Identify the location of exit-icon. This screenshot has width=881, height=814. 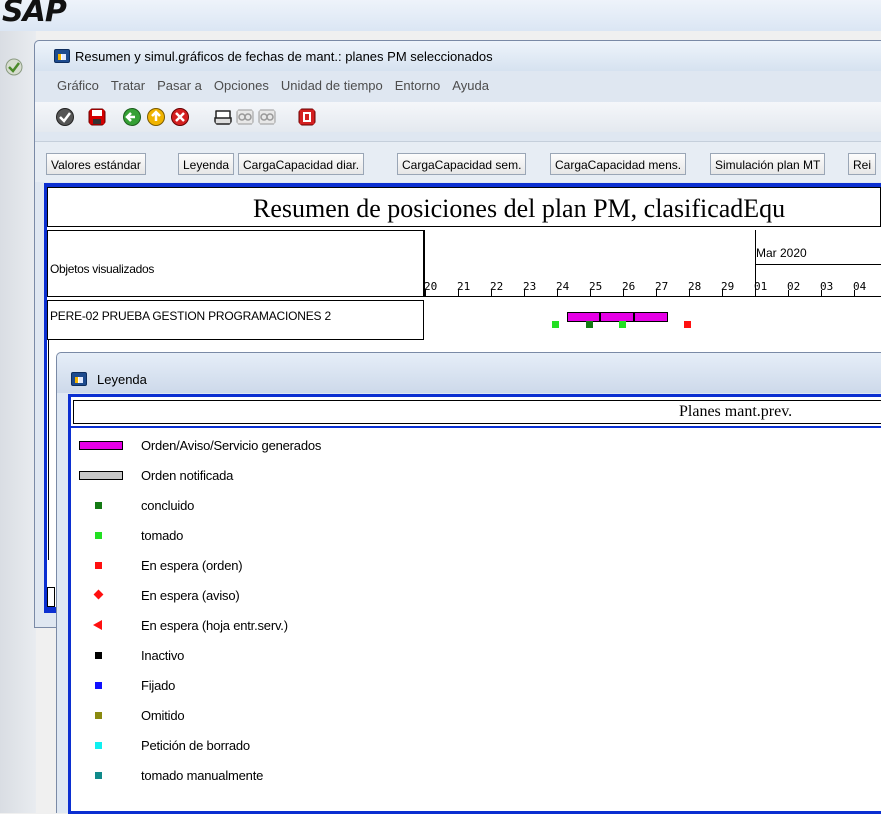
(156, 117).